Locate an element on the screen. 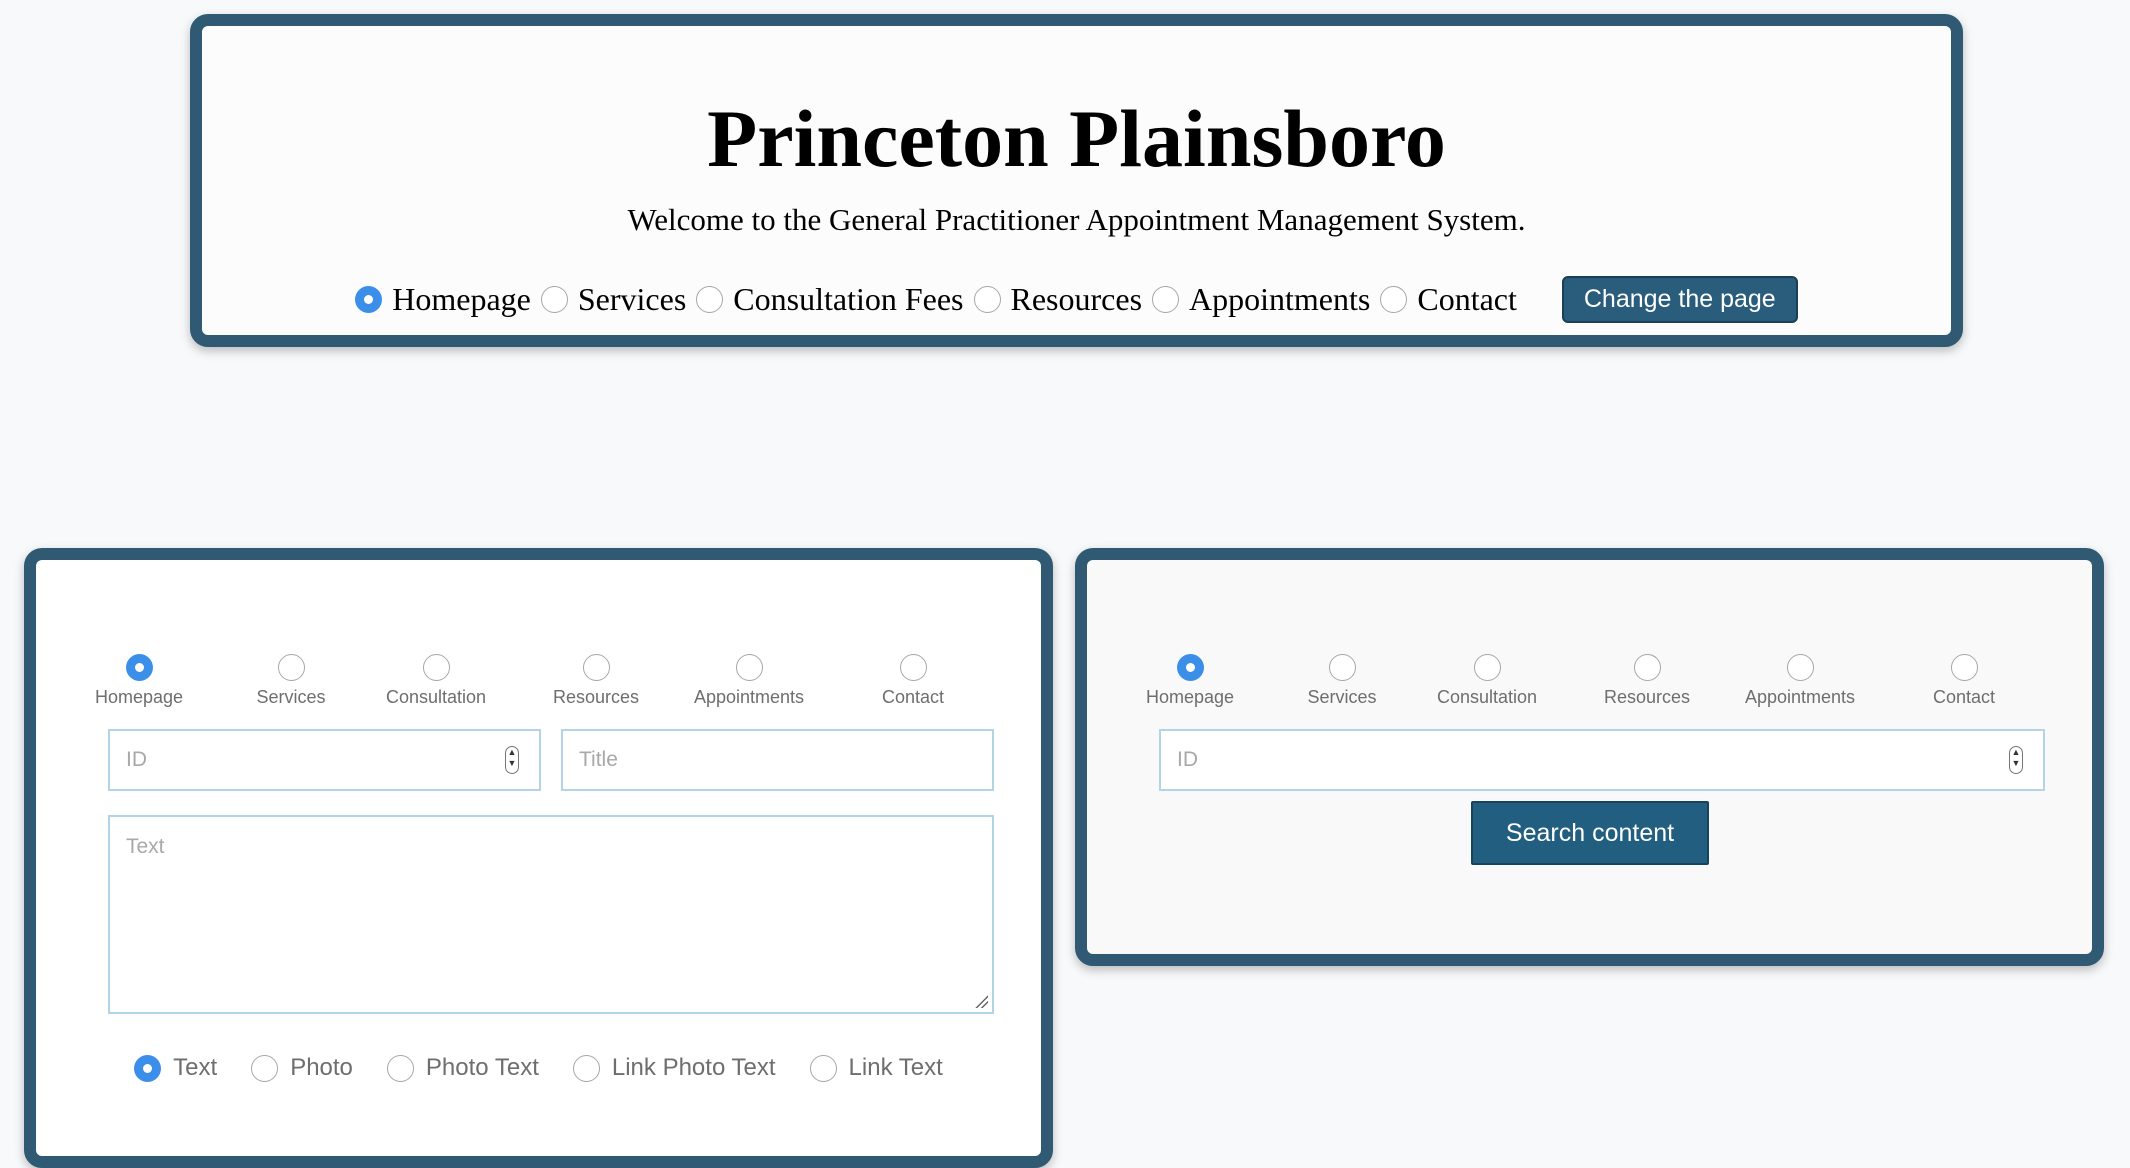 Image resolution: width=2130 pixels, height=1168 pixels. search-page-services: Services is located at coordinates (1342, 681).